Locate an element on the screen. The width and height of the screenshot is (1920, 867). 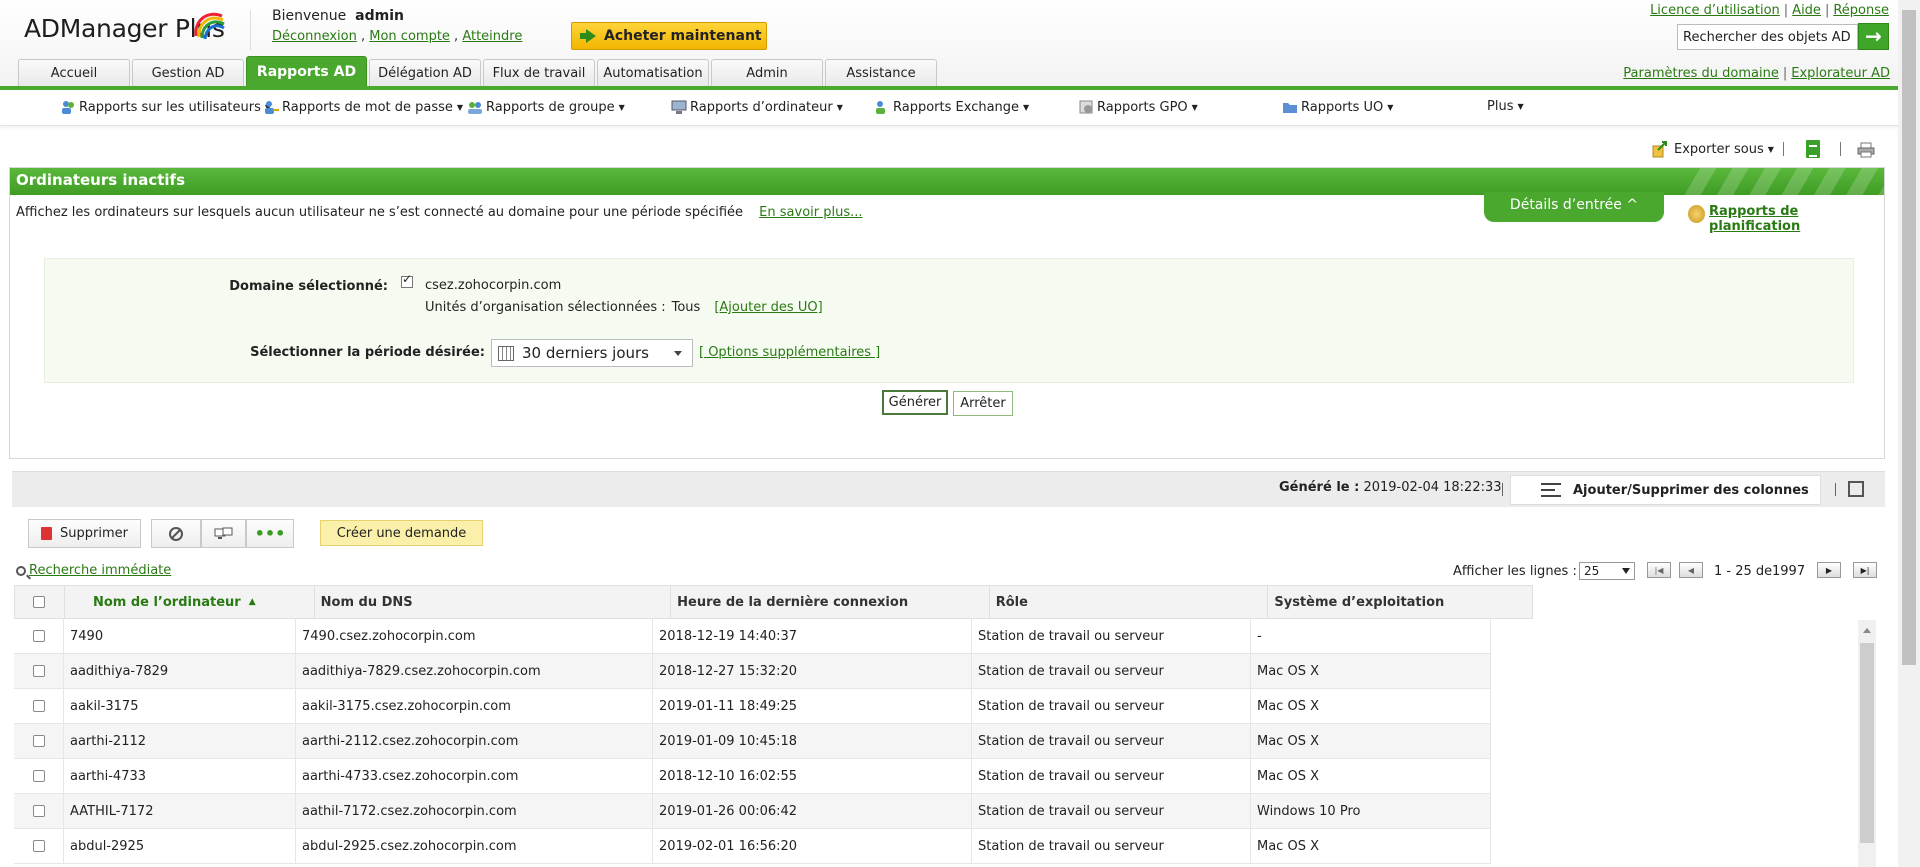
disable-icon is located at coordinates (176, 533).